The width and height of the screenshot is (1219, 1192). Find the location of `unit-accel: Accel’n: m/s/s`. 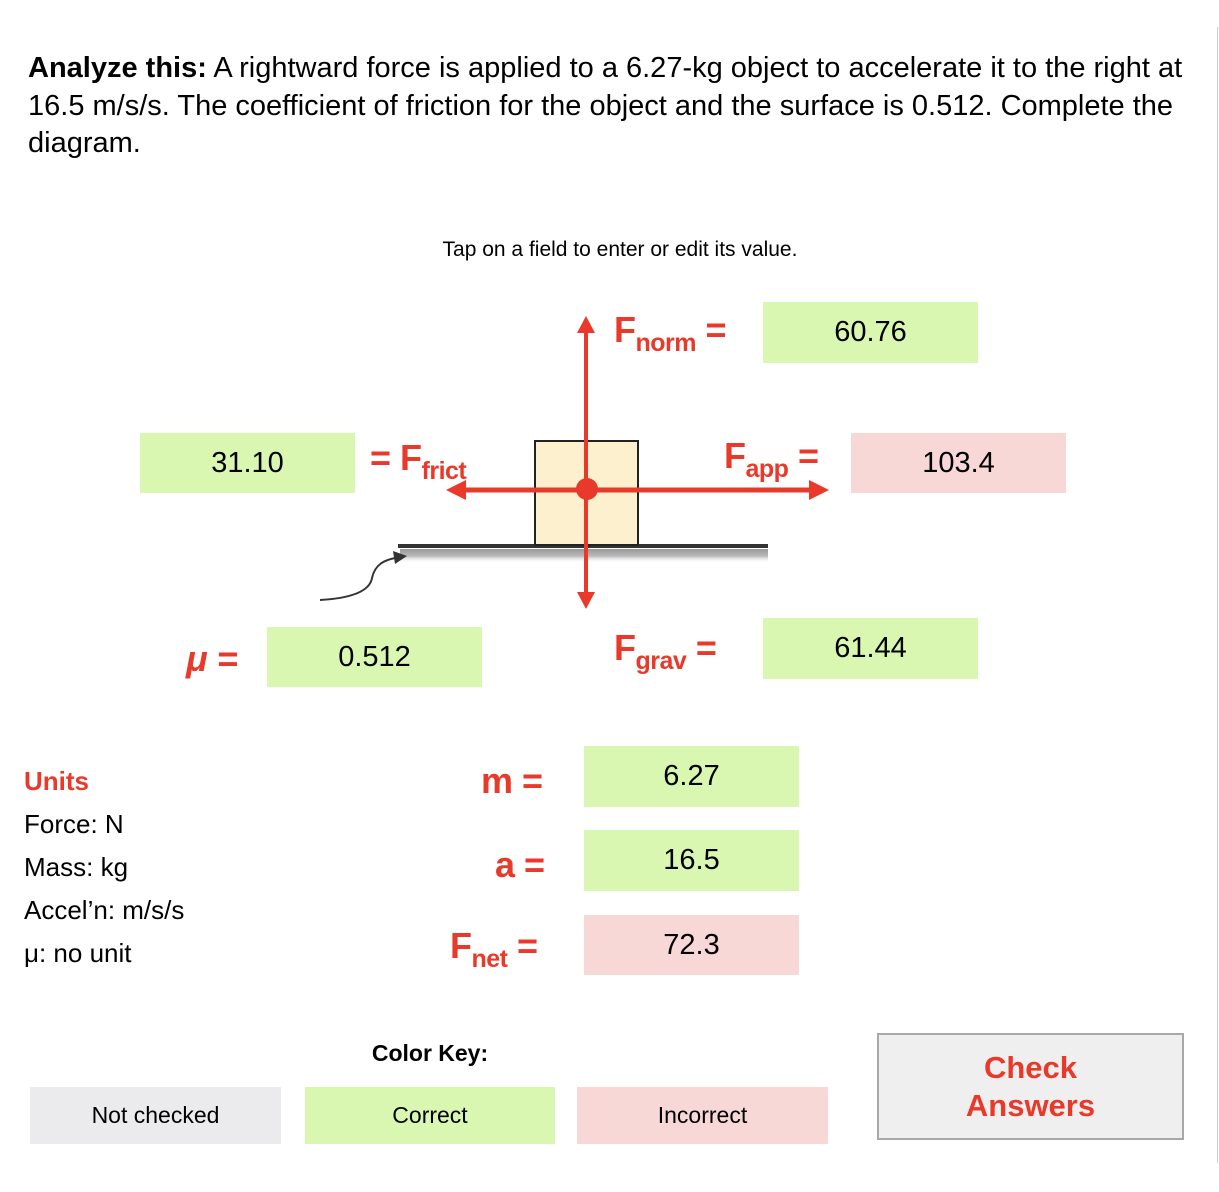

unit-accel: Accel’n: m/s/s is located at coordinates (104, 910).